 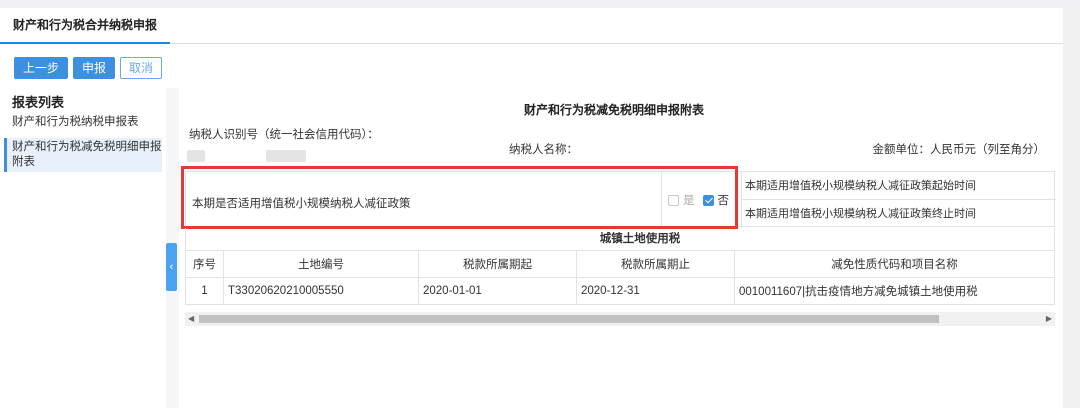 What do you see at coordinates (497, 264) in the screenshot?
I see `col-header: 税款所属期起` at bounding box center [497, 264].